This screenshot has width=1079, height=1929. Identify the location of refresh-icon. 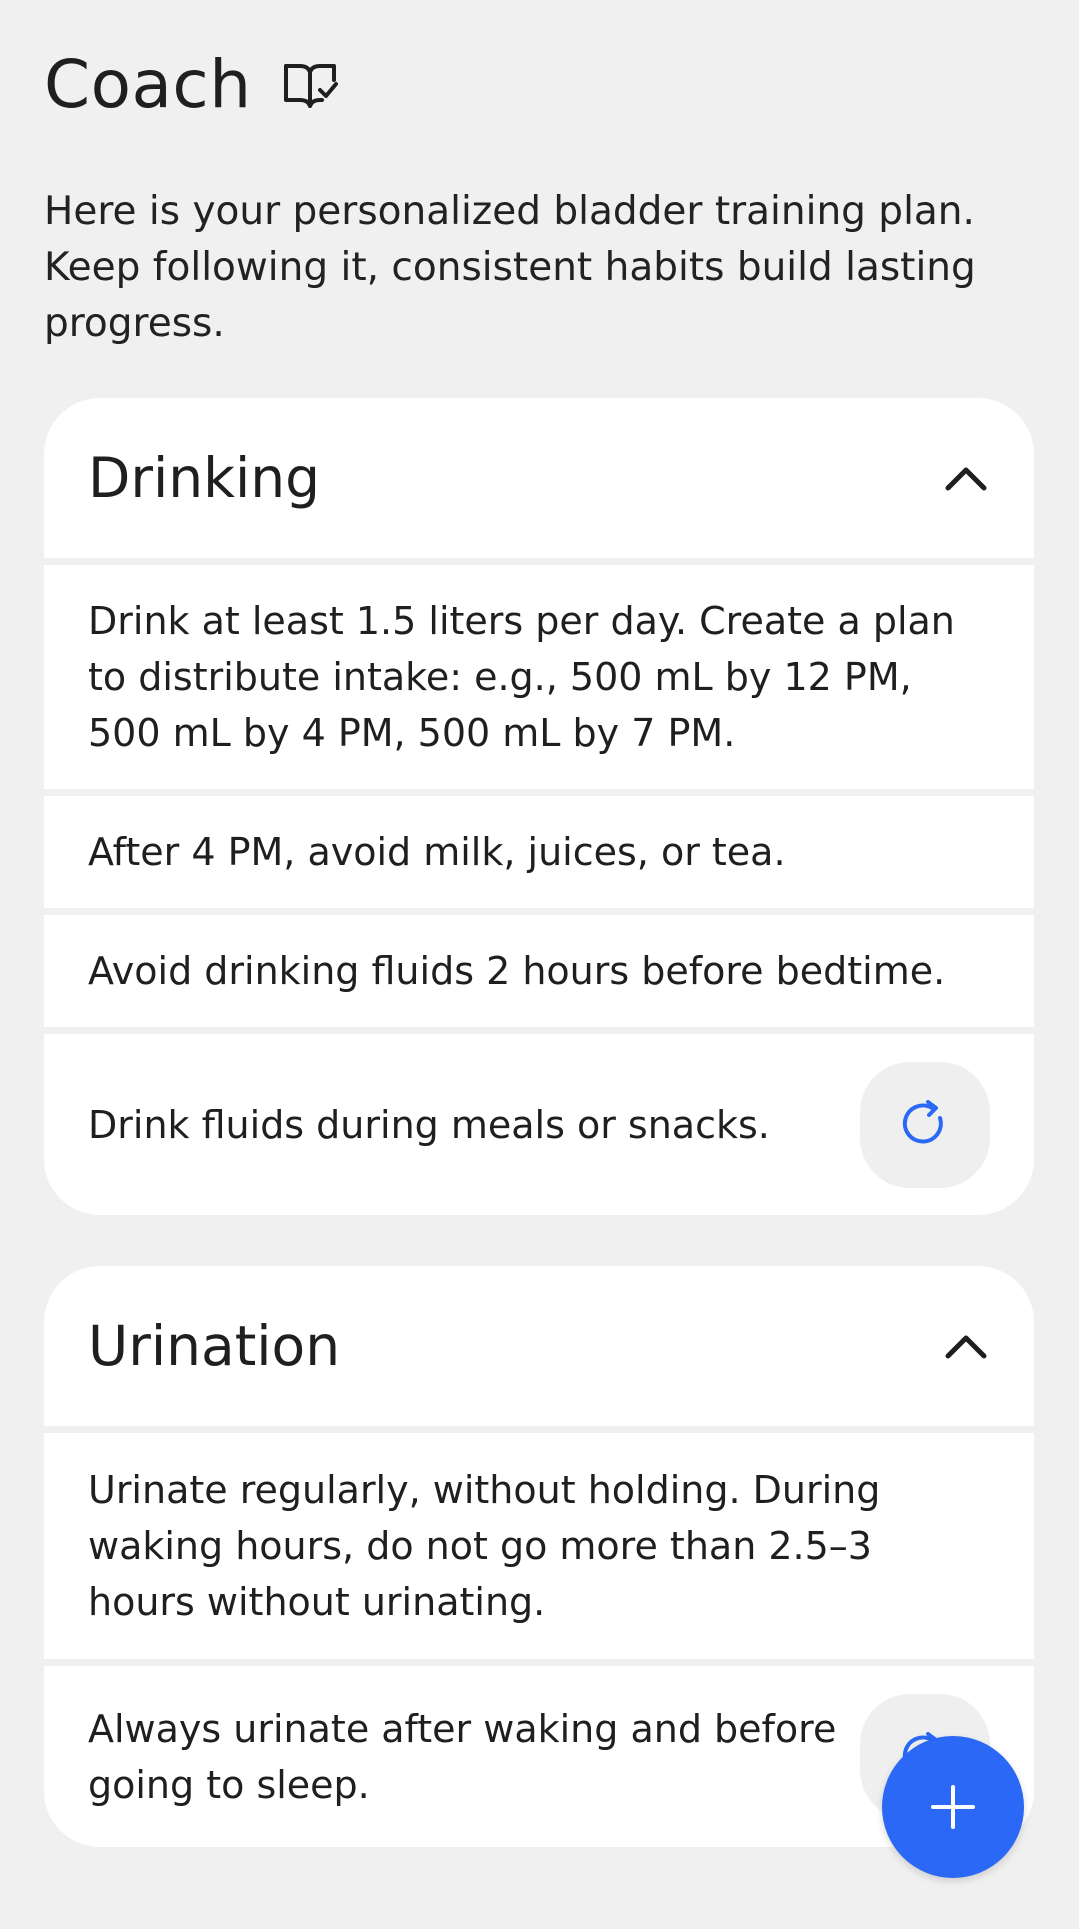
(922, 1121).